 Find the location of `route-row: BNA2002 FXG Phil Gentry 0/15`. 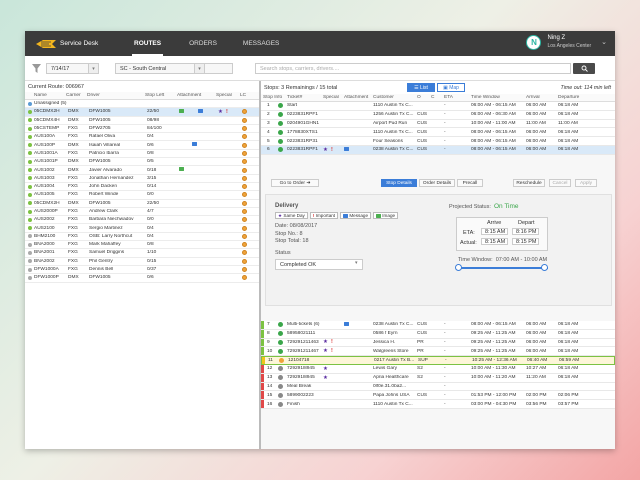

route-row: BNA2002 FXG Phil Gentry 0/15 is located at coordinates (142, 262).